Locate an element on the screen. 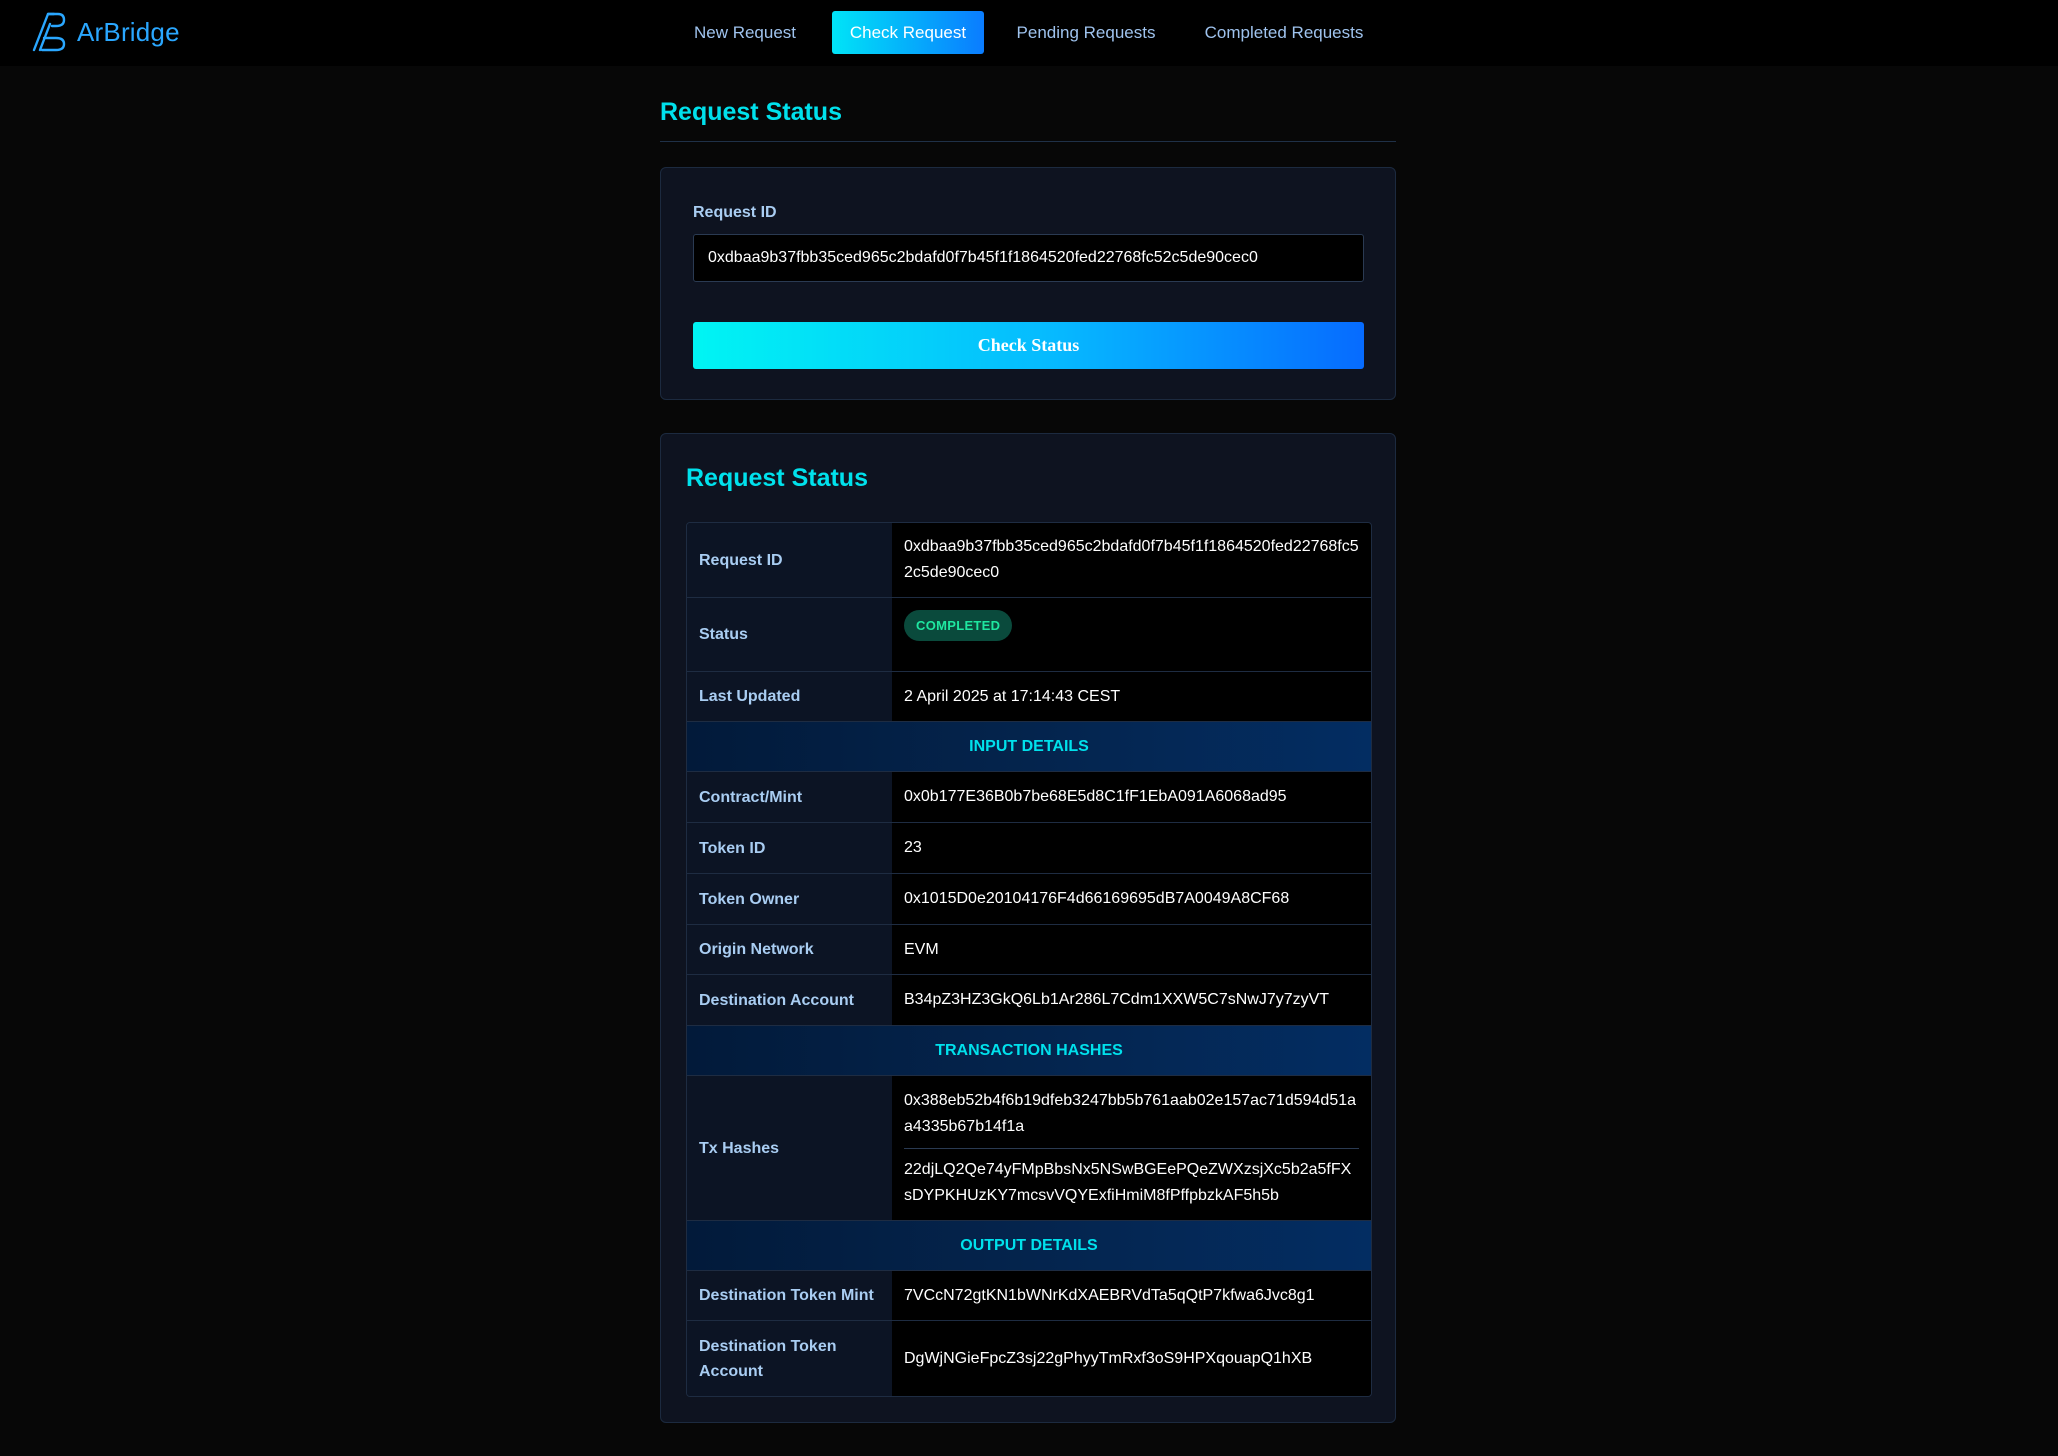 Image resolution: width=2058 pixels, height=1456 pixels. page-title: Request Status is located at coordinates (751, 112).